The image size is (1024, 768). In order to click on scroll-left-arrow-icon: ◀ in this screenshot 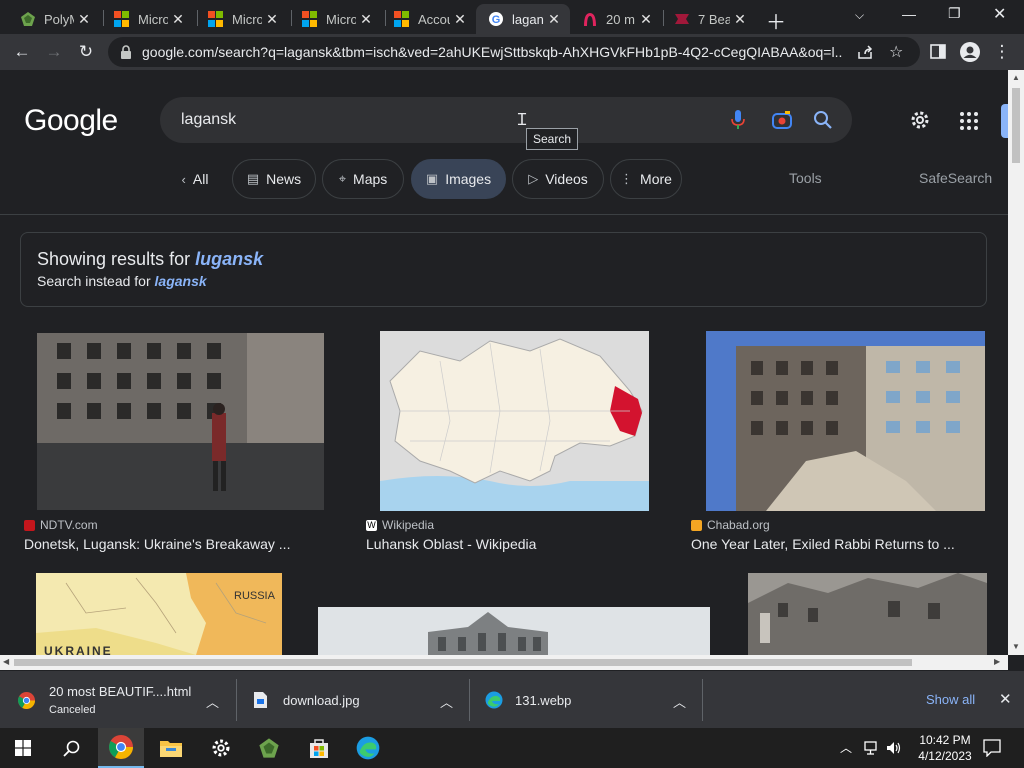, I will do `click(6, 661)`.